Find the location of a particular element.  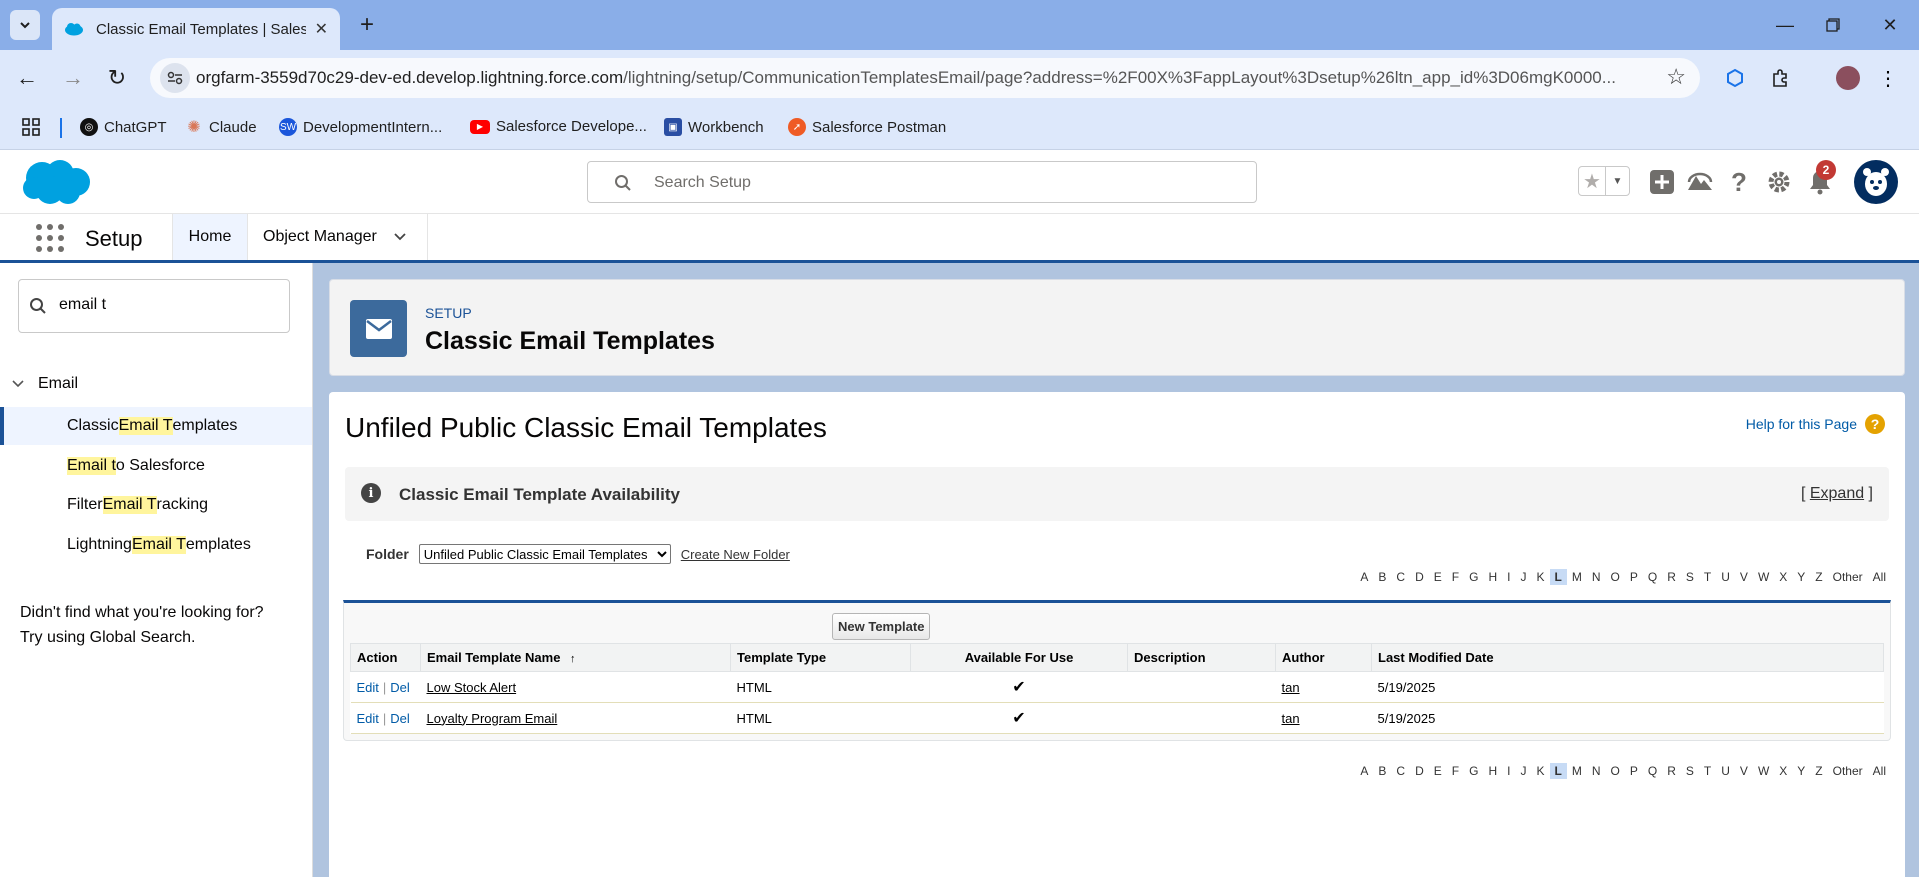

template-name-link: Low Stock Alert is located at coordinates (472, 687).